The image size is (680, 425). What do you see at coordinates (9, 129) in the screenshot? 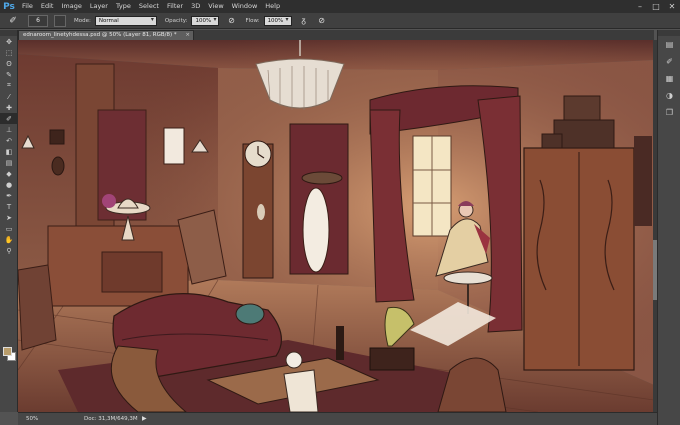
I see `clone-stamp-tool-icon: ⊥` at bounding box center [9, 129].